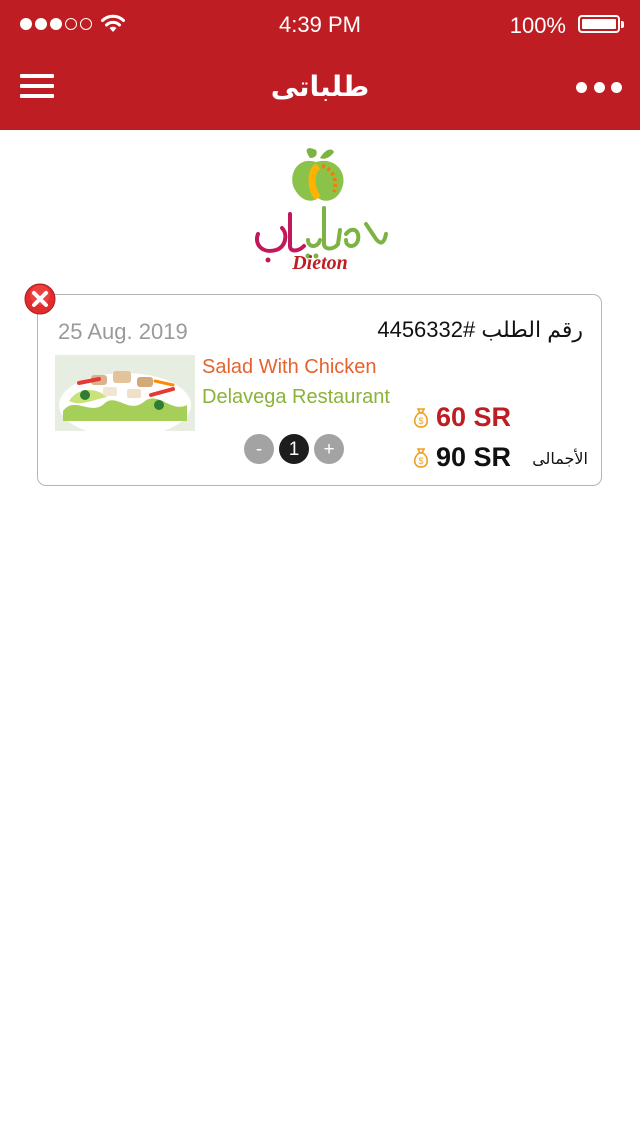 This screenshot has width=640, height=1136. Describe the element at coordinates (289, 367) in the screenshot. I see `item-name: Salad With Chicken` at that location.